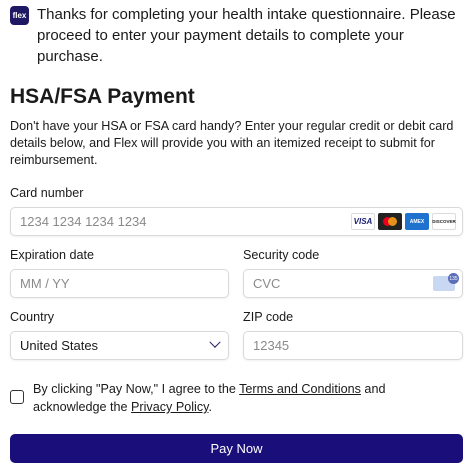  I want to click on pay-now-button: Pay Now, so click(236, 448).